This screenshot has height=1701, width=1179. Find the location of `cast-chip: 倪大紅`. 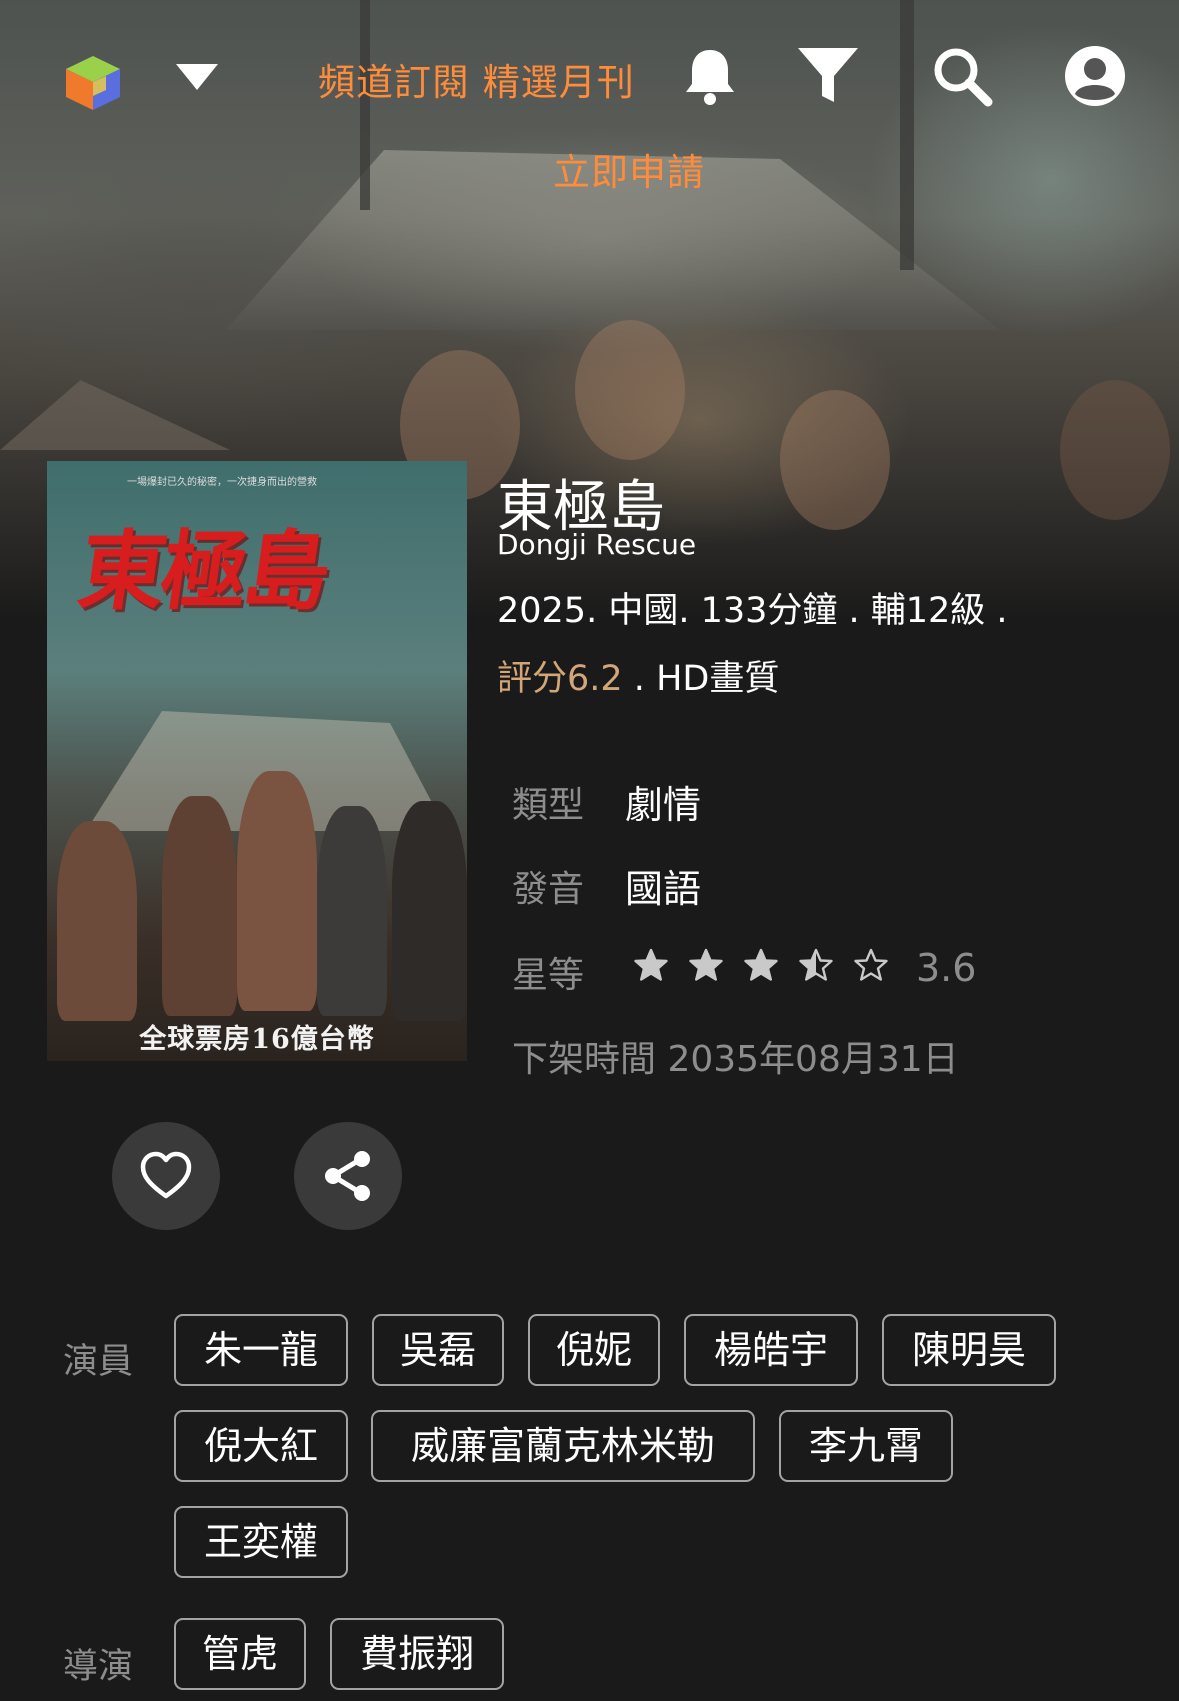

cast-chip: 倪大紅 is located at coordinates (261, 1446).